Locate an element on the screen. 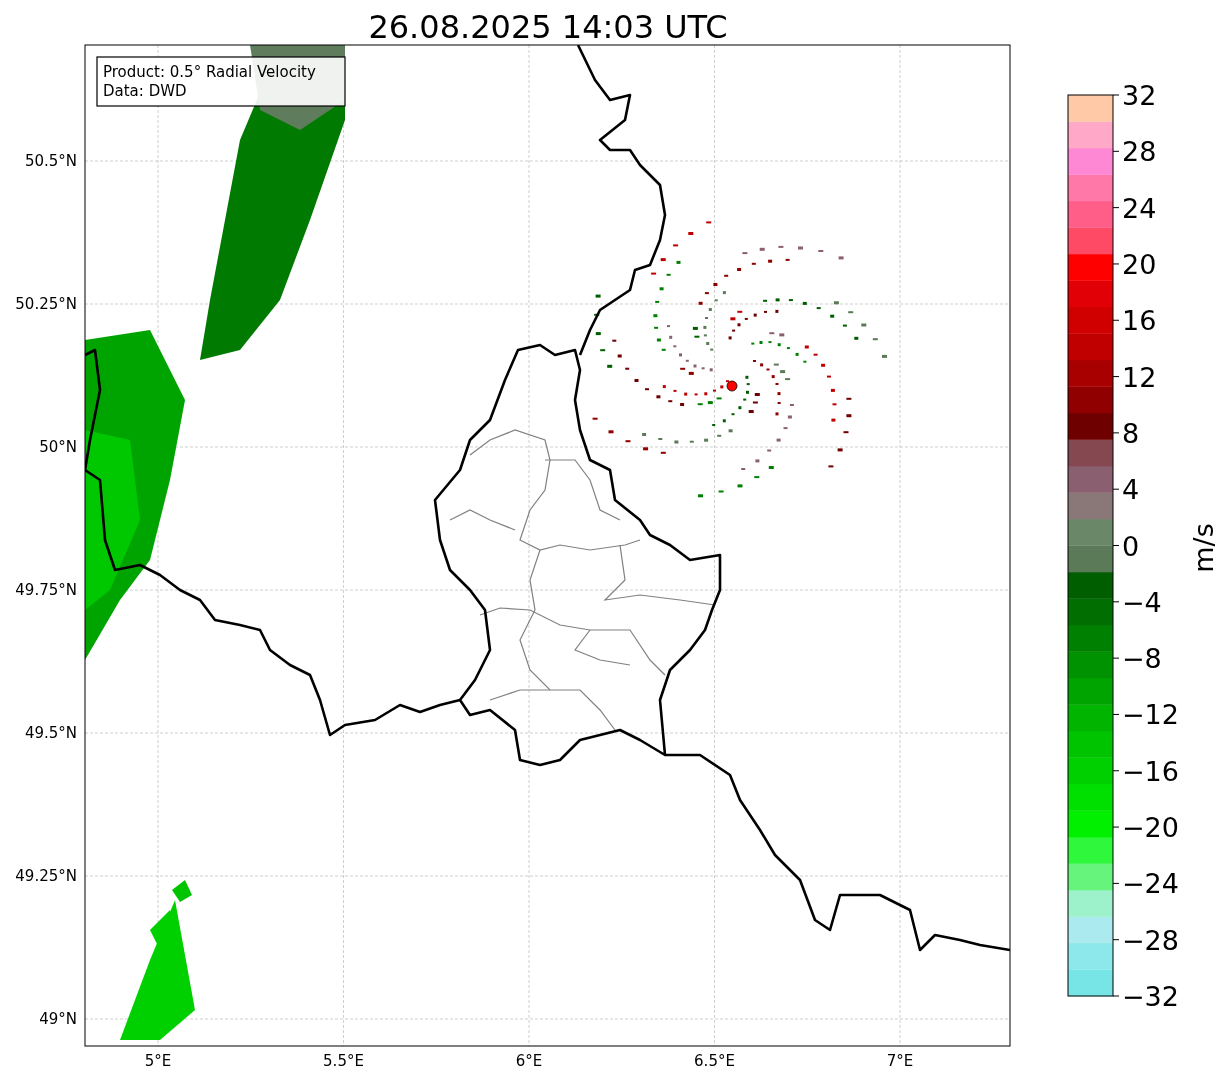 Image resolution: width=1225 pixels, height=1081 pixels. axis-tick-label: 50.5°N is located at coordinates (50, 161).